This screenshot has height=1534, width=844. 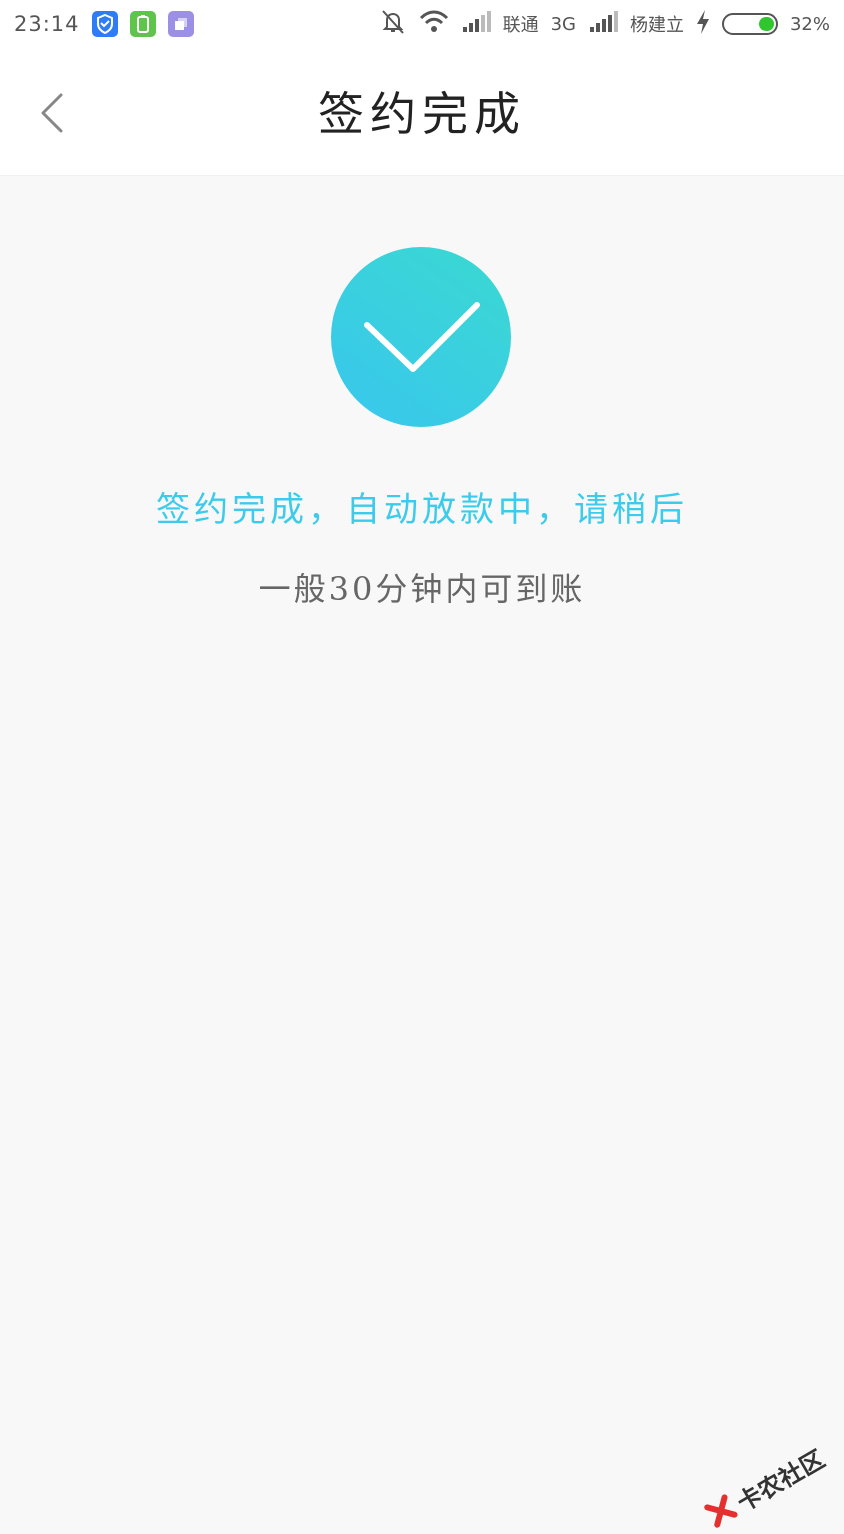 I want to click on wifi-icon, so click(x=434, y=24).